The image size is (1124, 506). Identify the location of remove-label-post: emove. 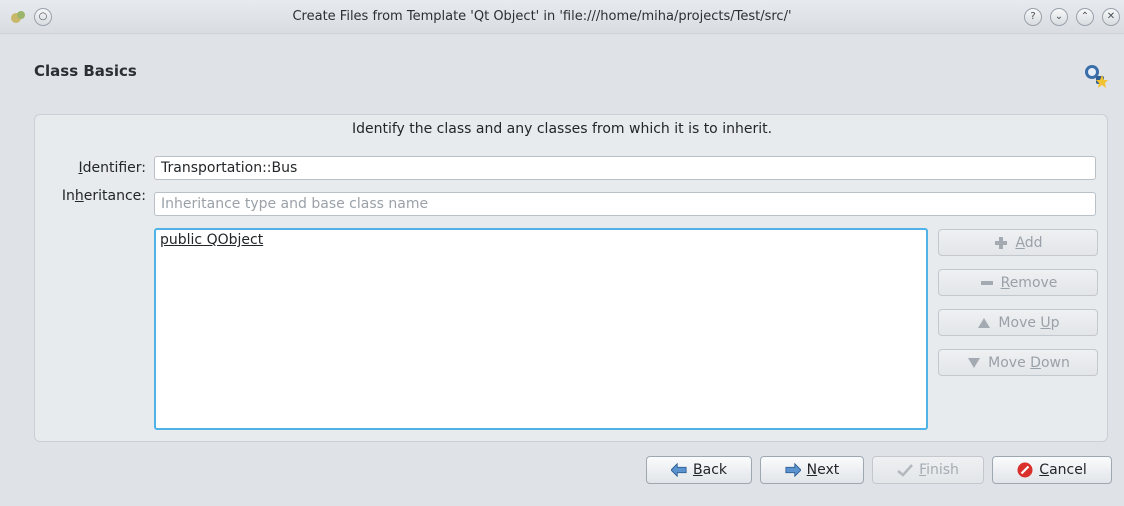
(1033, 282).